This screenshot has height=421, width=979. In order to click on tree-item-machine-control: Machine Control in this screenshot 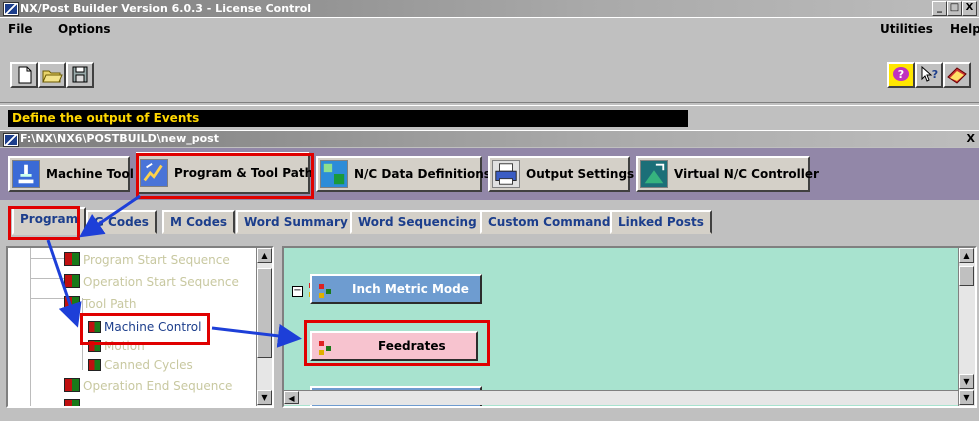, I will do `click(144, 327)`.